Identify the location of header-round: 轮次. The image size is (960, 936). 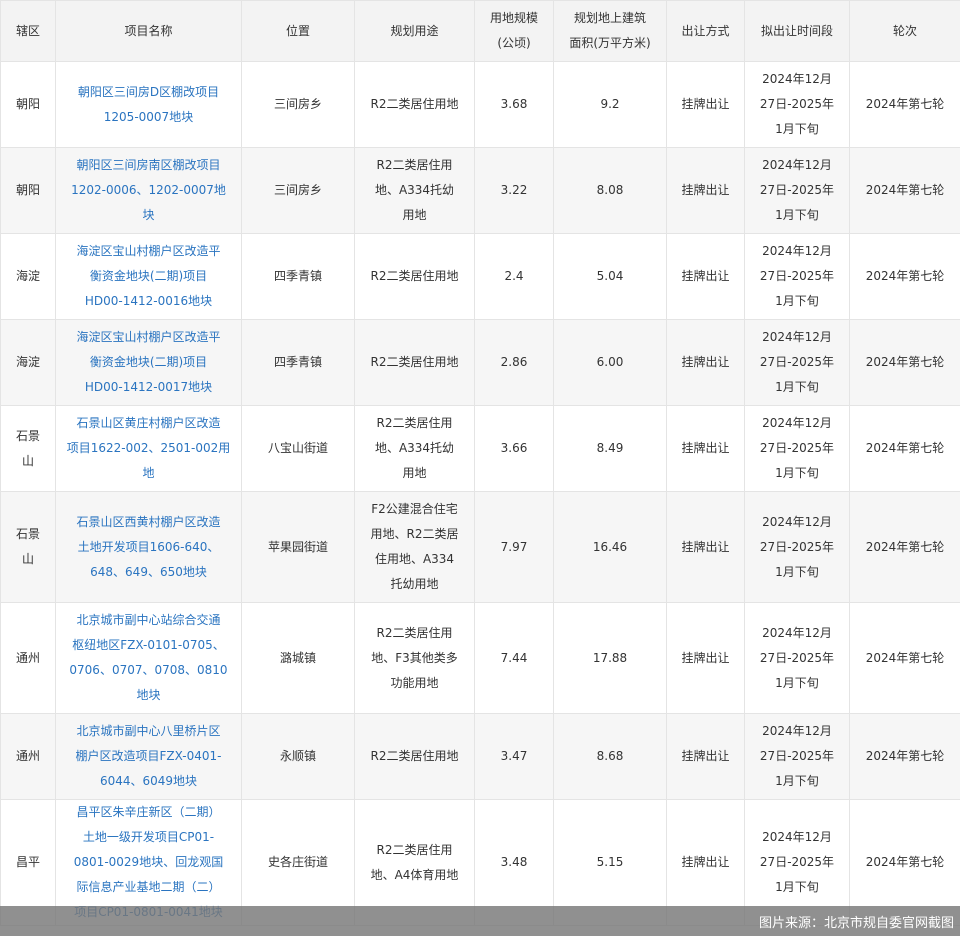
(904, 31).